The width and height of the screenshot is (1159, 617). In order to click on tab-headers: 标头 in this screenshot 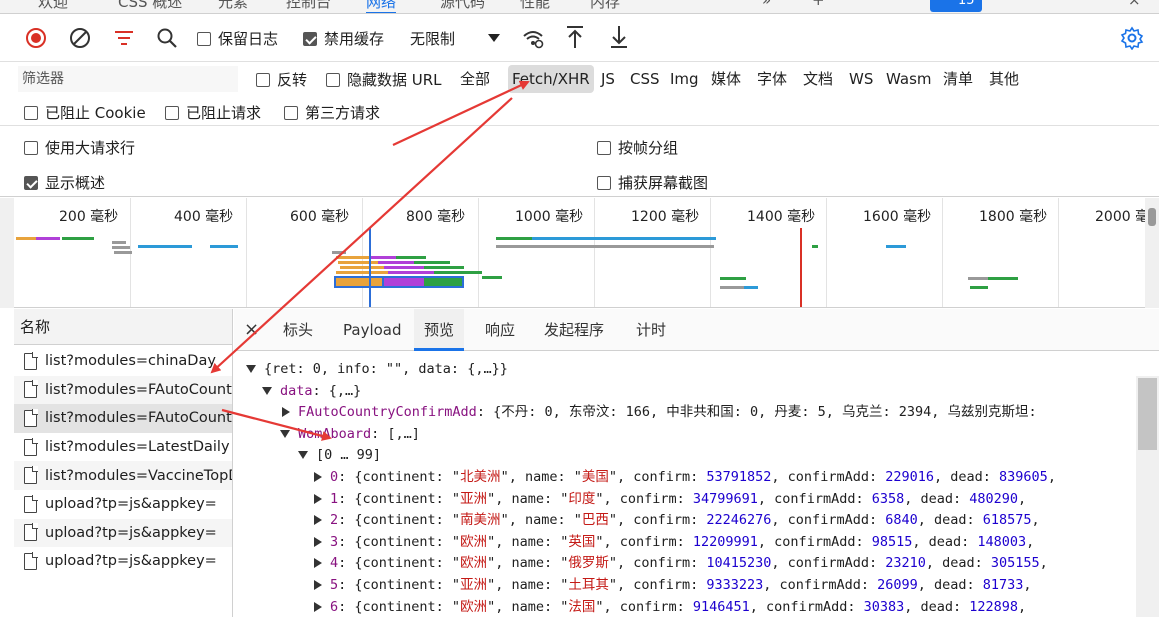, I will do `click(298, 330)`.